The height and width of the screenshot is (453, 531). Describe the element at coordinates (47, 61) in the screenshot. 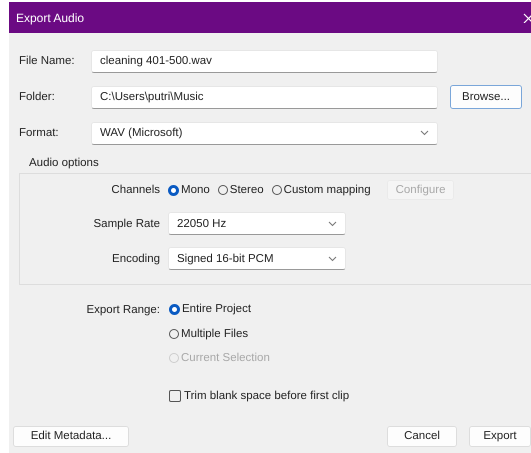

I see `field-label: File Name:` at that location.